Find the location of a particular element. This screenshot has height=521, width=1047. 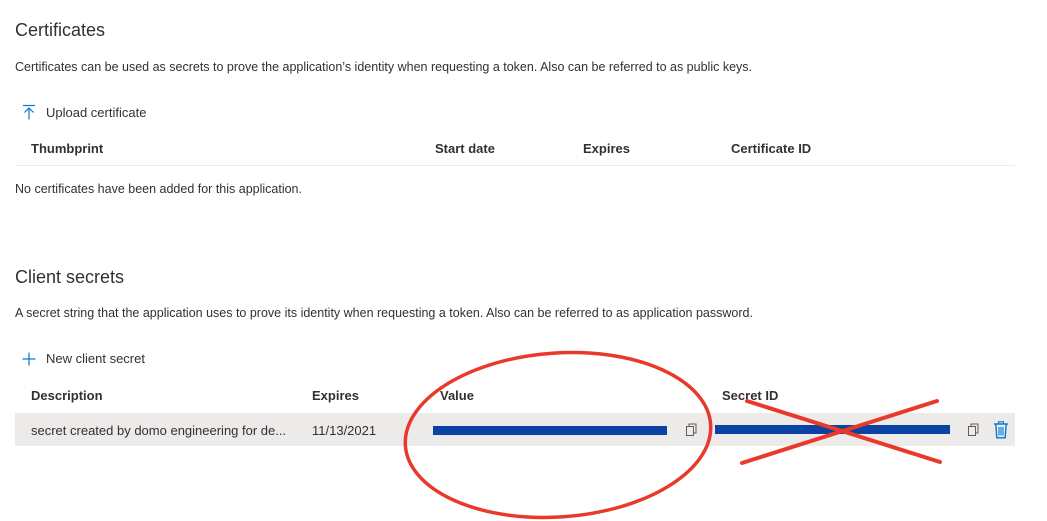

plus-icon is located at coordinates (29, 359).